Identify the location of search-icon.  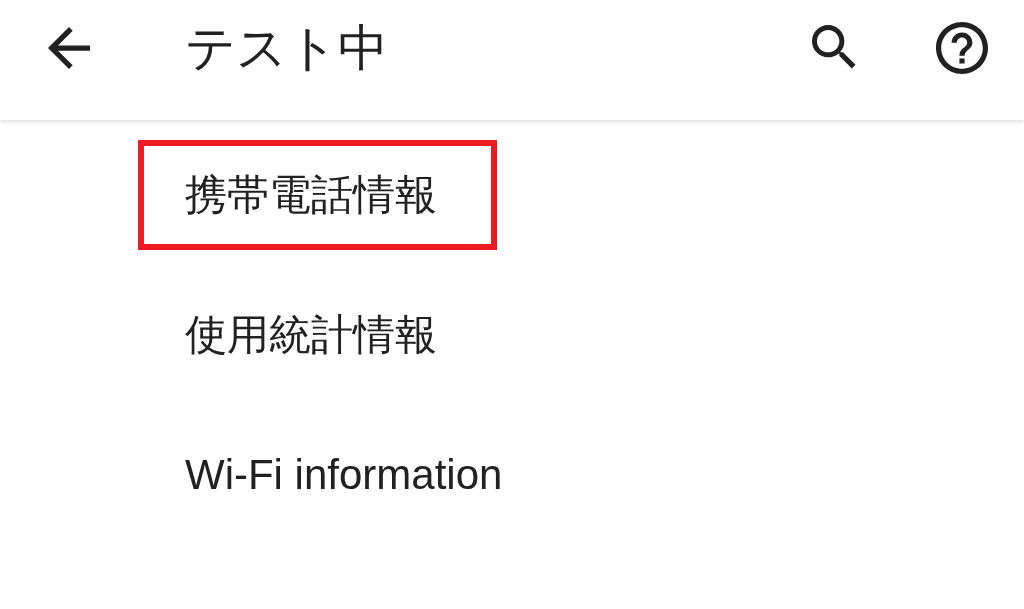
(835, 48).